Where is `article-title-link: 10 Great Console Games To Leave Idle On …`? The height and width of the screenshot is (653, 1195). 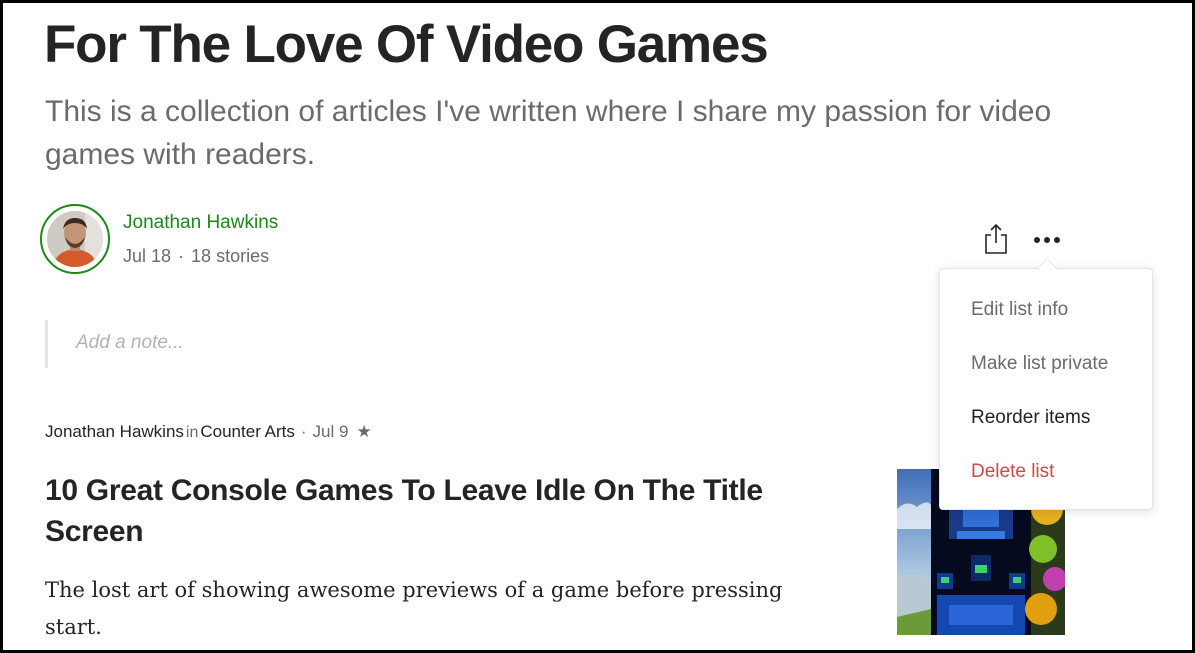 article-title-link: 10 Great Console Games To Leave Idle On … is located at coordinates (440, 511).